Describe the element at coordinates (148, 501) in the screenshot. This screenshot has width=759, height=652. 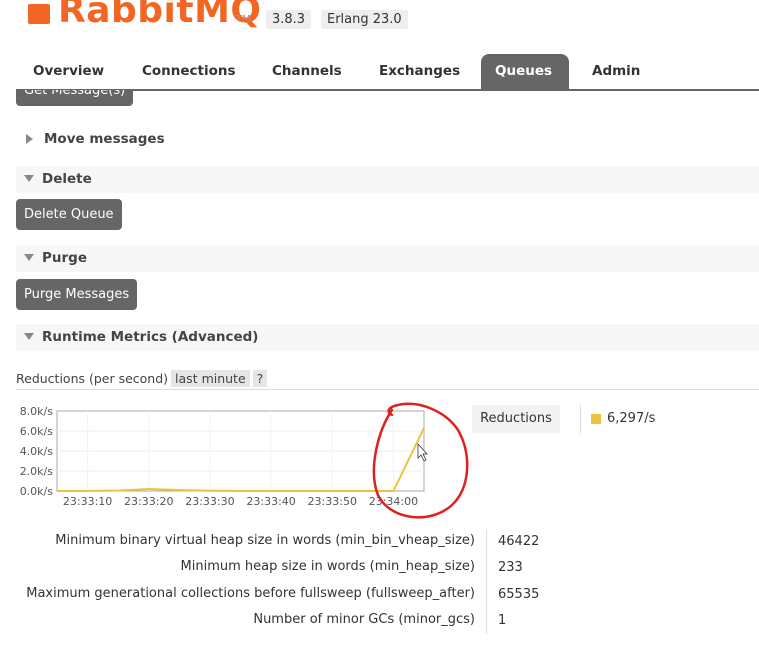
I see `x-tick-label: 23:33:20` at that location.